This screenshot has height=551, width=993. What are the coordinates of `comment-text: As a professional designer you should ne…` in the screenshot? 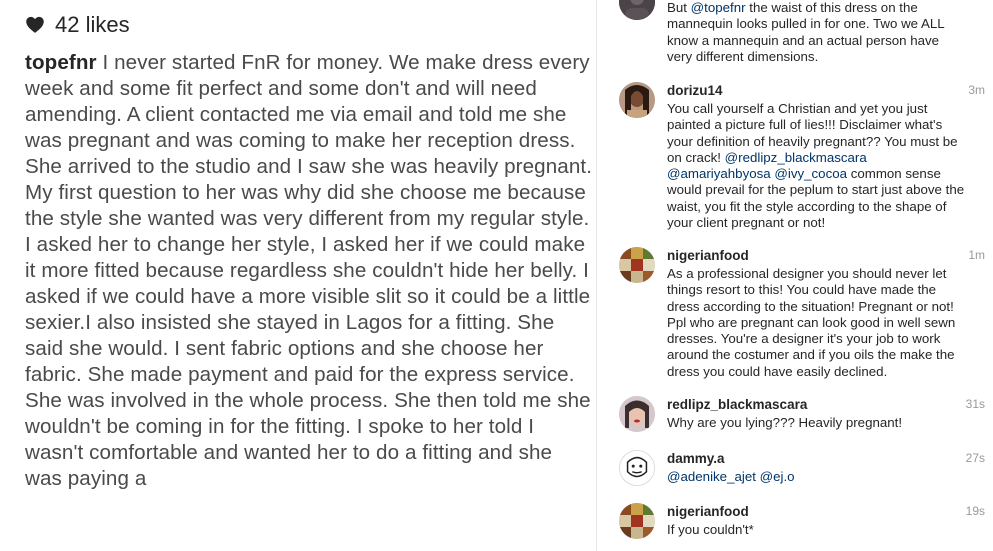 It's located at (817, 323).